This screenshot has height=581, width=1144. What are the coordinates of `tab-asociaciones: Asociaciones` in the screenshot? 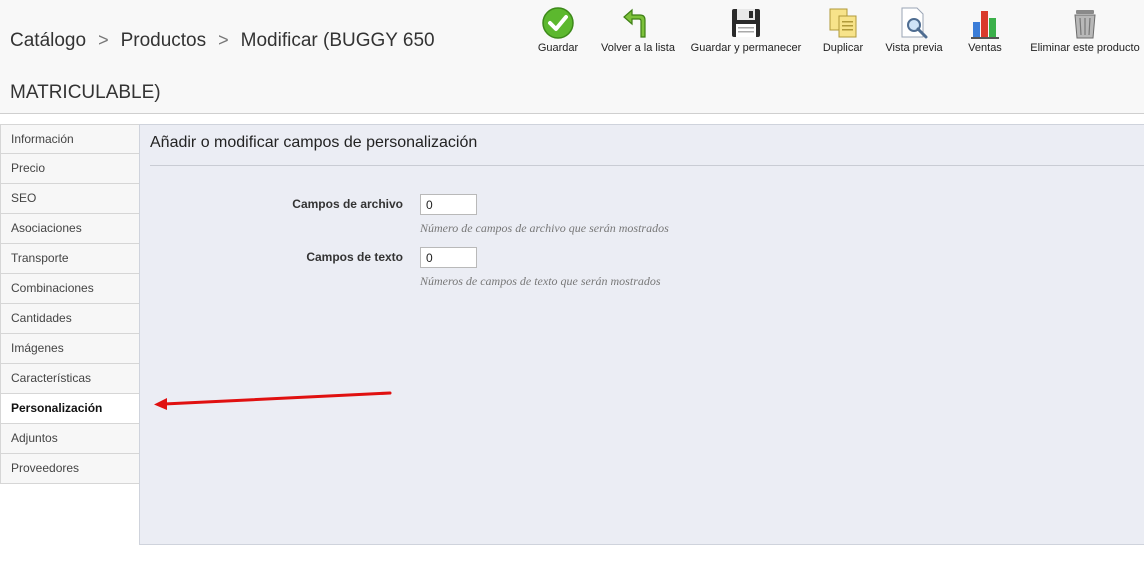 It's located at (70, 229).